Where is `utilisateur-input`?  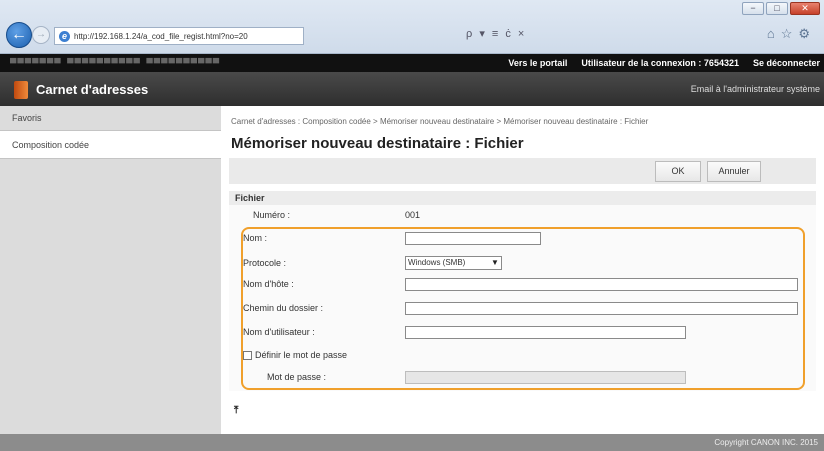
utilisateur-input is located at coordinates (545, 332).